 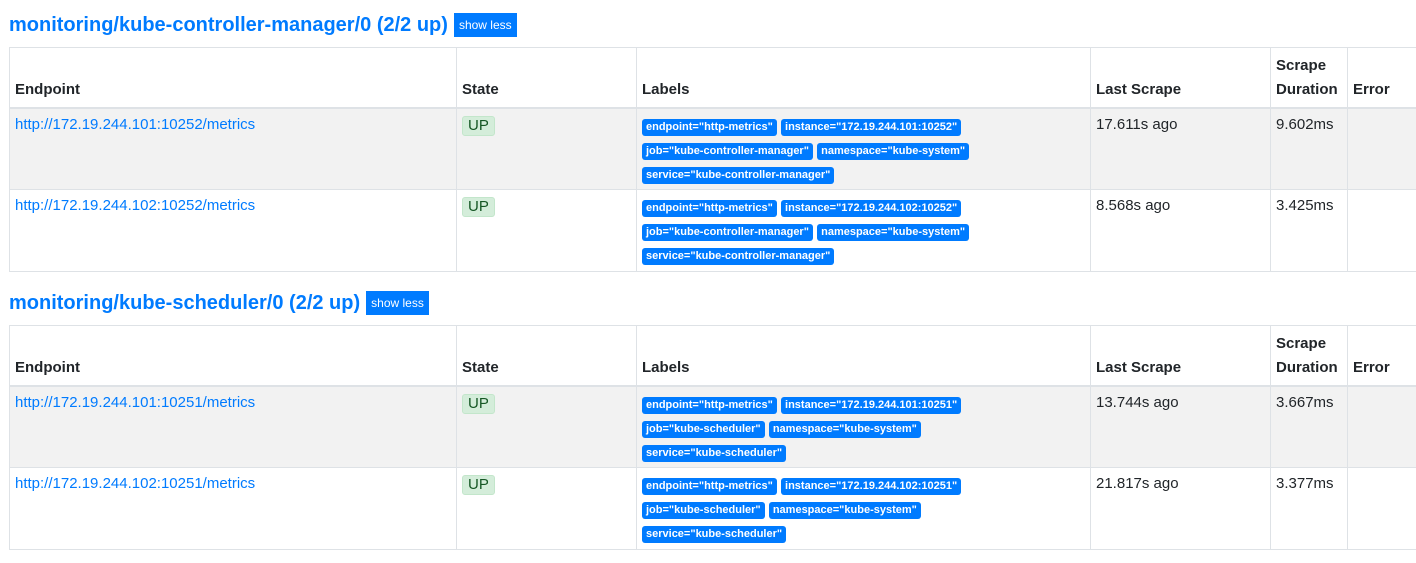 I want to click on last-scrape: 8.568s ago, so click(x=1180, y=230).